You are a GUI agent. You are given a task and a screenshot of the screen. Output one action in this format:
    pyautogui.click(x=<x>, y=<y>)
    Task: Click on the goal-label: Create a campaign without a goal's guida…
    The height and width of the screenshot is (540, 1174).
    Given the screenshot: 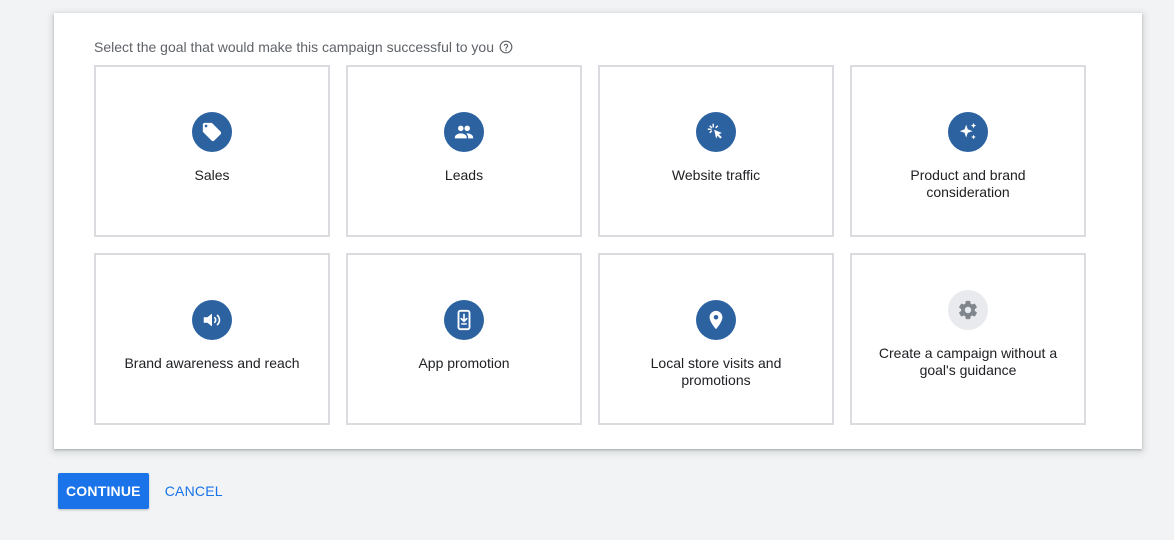 What is the action you would take?
    pyautogui.click(x=968, y=361)
    